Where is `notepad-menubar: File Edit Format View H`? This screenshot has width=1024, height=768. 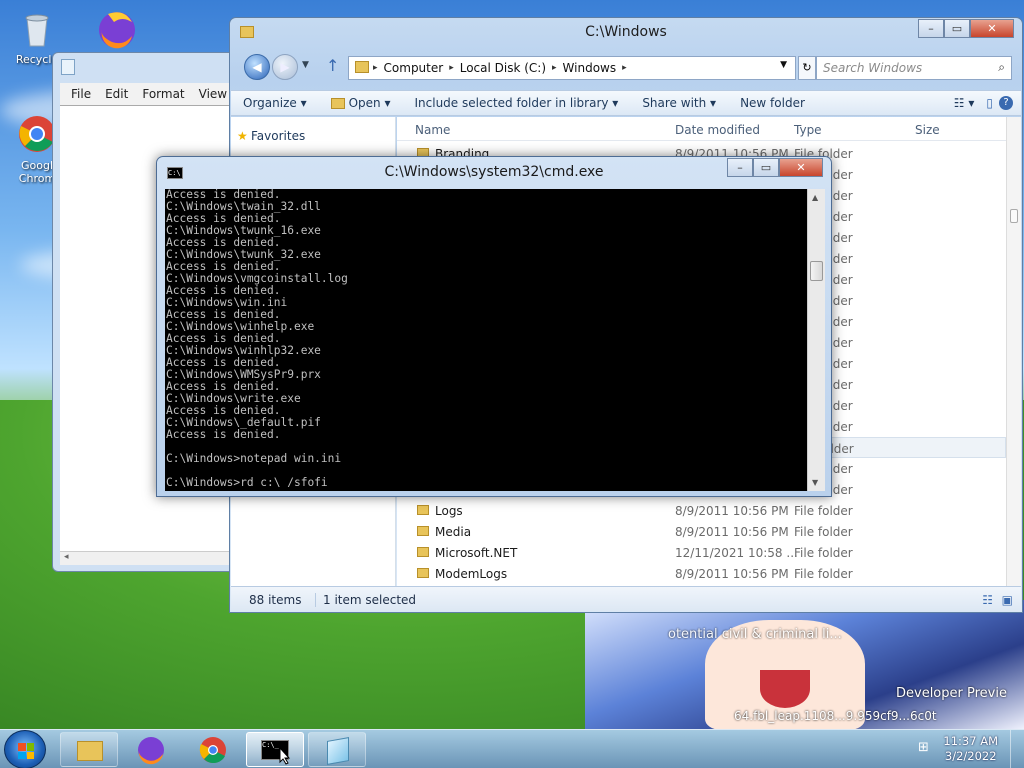
notepad-menubar: File Edit Format View H is located at coordinates (155, 94).